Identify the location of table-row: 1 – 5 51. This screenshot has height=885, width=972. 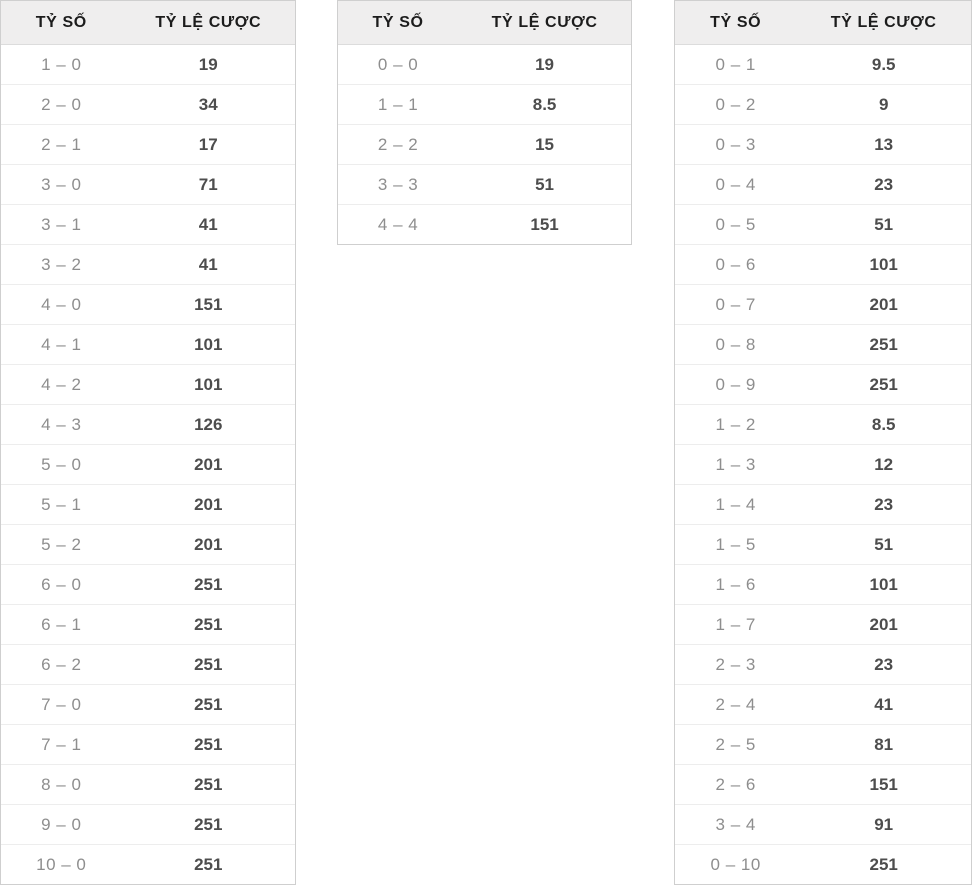
(823, 544).